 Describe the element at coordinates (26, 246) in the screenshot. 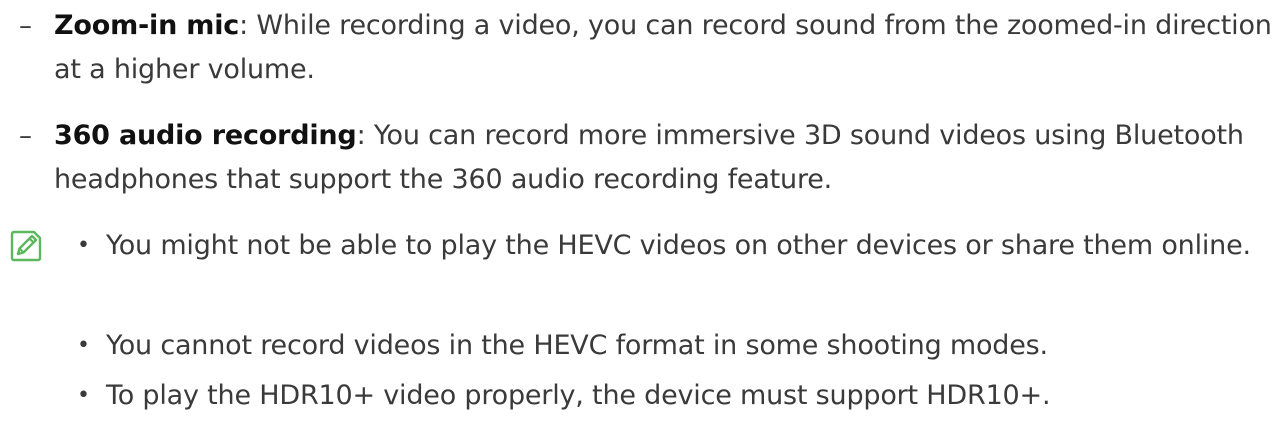

I see `note-pencil-icon` at that location.